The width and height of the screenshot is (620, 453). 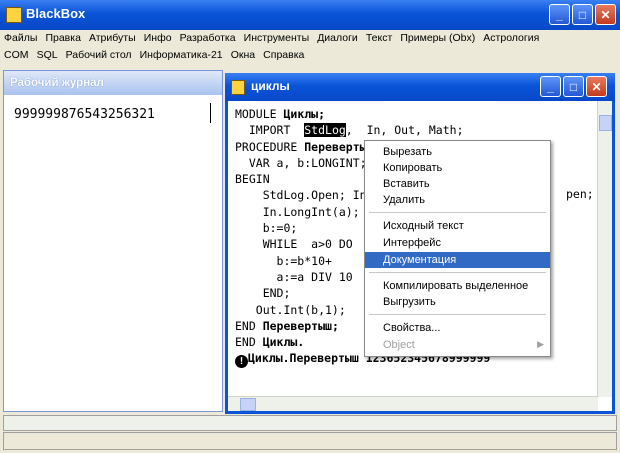 What do you see at coordinates (580, 194) in the screenshot?
I see `code-fragment: pen;` at bounding box center [580, 194].